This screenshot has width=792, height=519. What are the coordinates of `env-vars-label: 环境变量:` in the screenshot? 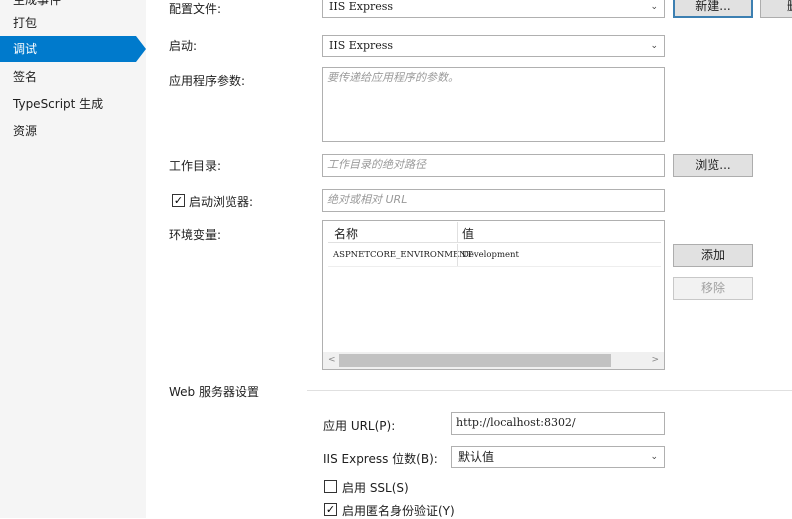 It's located at (195, 235).